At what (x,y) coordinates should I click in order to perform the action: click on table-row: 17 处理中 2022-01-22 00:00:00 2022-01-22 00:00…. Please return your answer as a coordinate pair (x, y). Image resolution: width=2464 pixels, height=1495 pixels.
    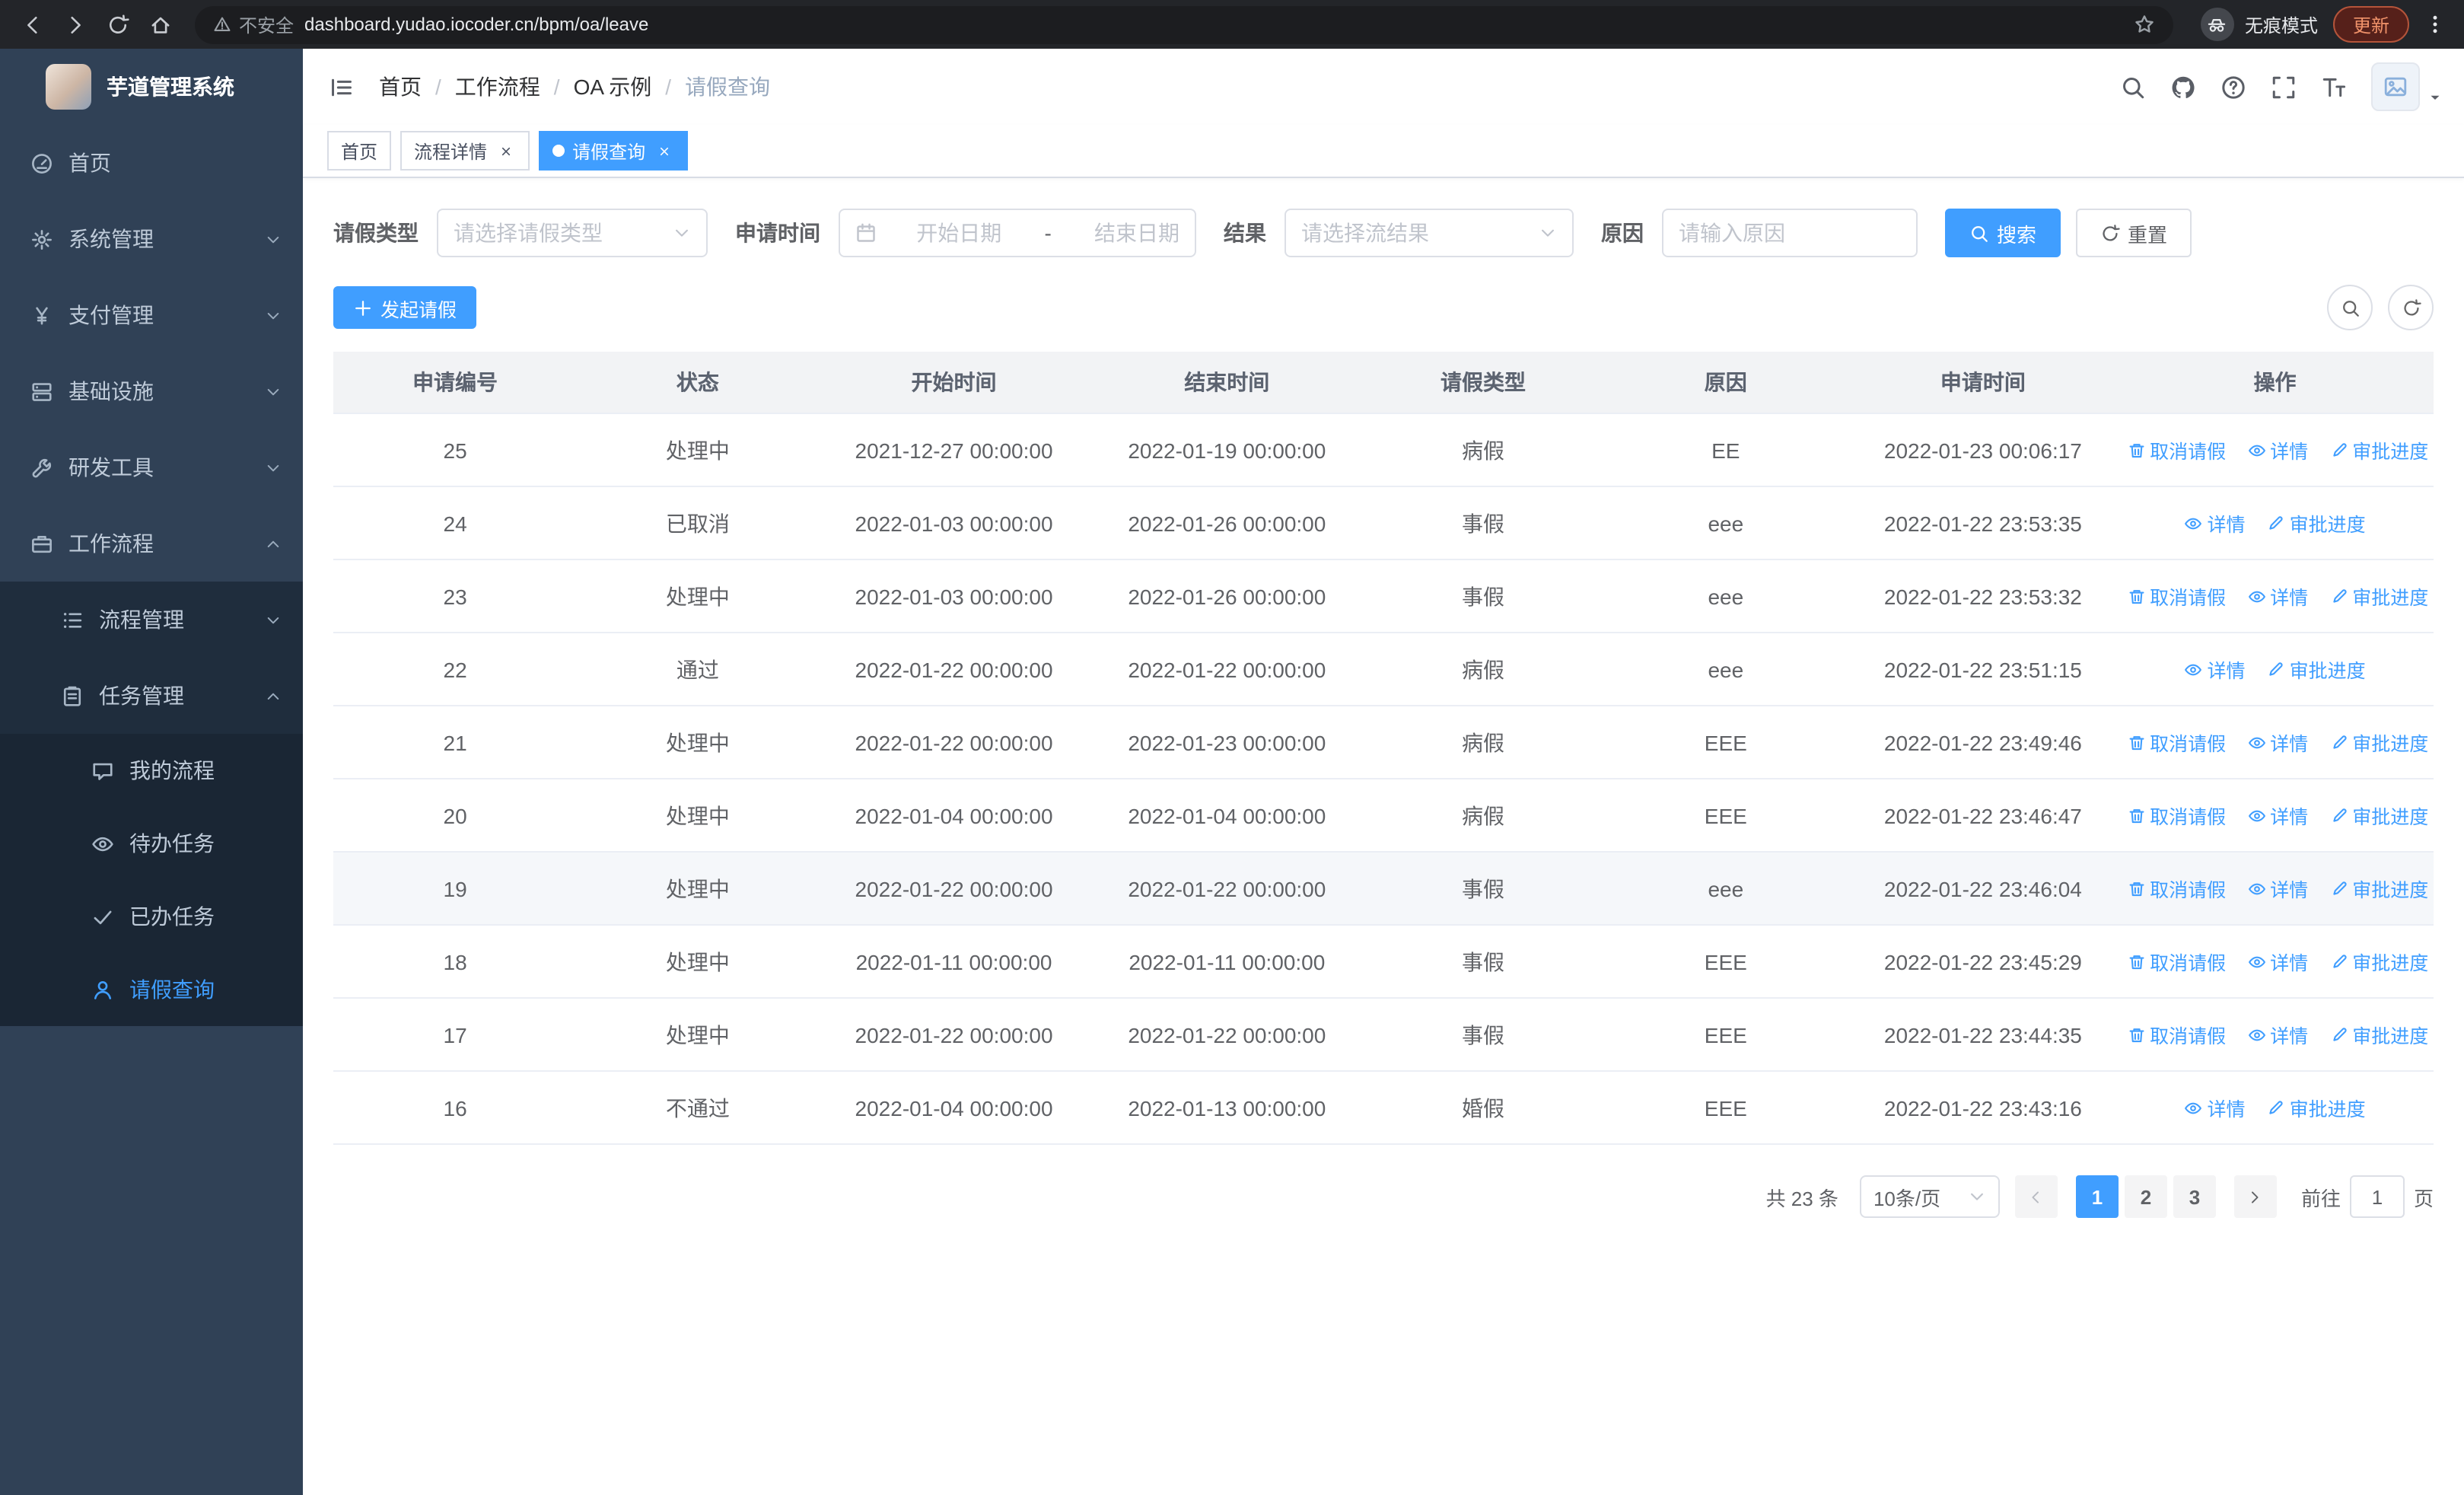
    Looking at the image, I should click on (1383, 1035).